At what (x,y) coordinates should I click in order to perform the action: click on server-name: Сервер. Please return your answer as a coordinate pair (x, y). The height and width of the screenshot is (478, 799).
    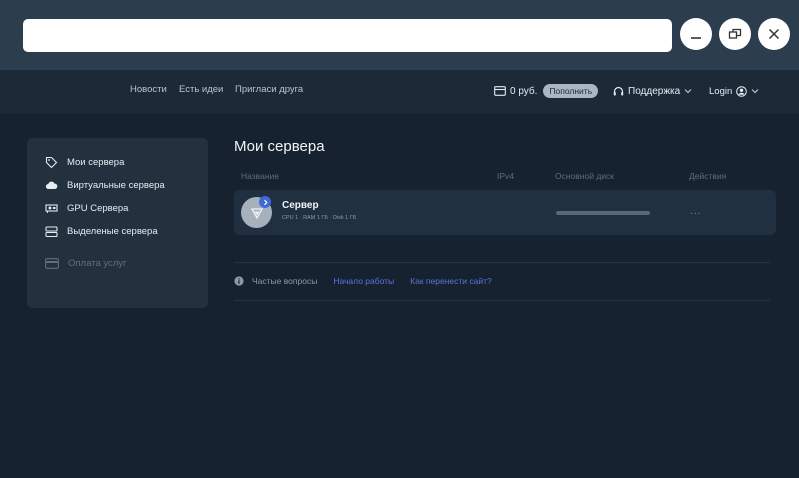
    Looking at the image, I should click on (300, 205).